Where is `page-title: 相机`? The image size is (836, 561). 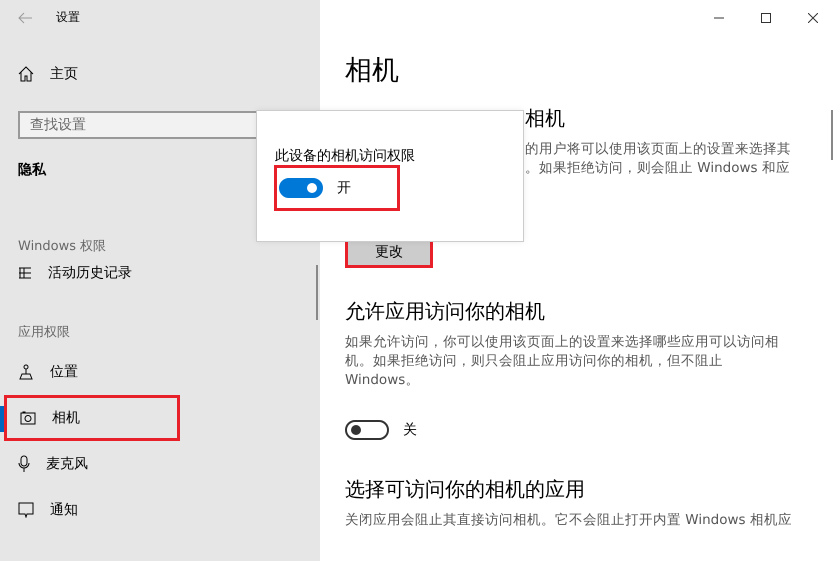 page-title: 相机 is located at coordinates (372, 71).